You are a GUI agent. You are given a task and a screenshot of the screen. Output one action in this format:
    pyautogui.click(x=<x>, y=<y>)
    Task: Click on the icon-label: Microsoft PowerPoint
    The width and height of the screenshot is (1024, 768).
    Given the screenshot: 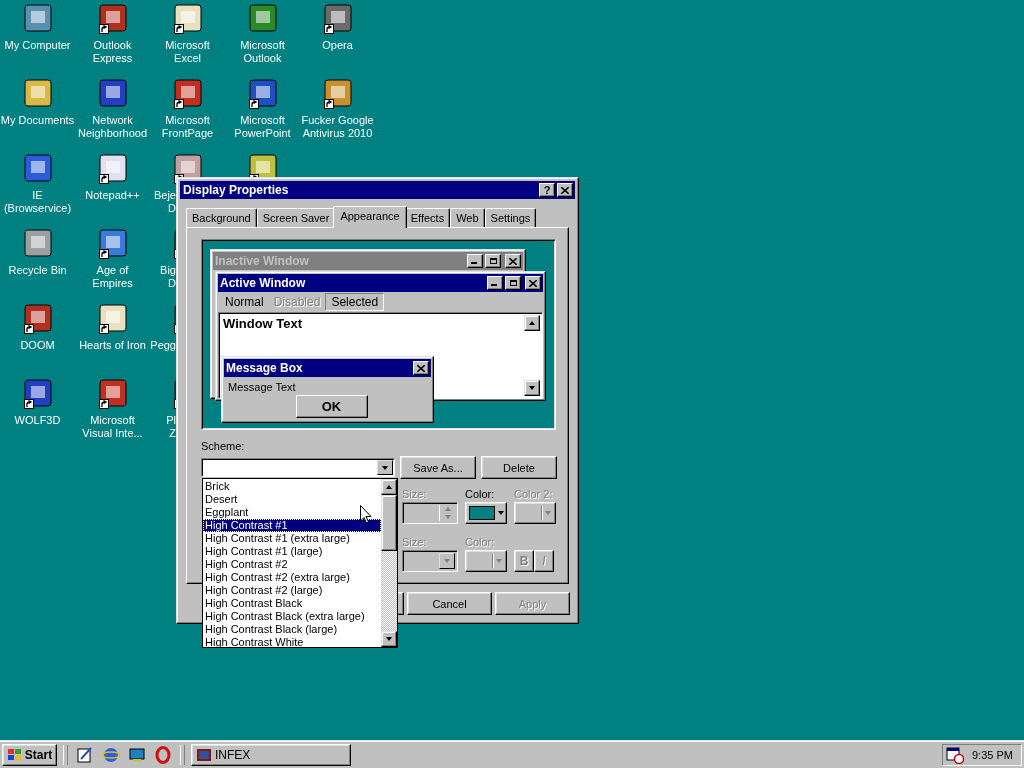 What is the action you would take?
    pyautogui.click(x=262, y=127)
    